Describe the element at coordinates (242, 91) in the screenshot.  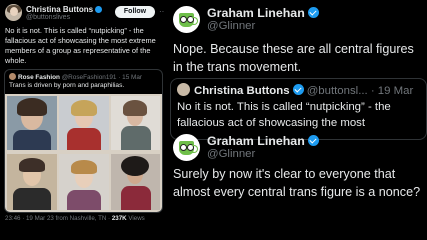
I see `quoted-author-name: Christina Buttons` at that location.